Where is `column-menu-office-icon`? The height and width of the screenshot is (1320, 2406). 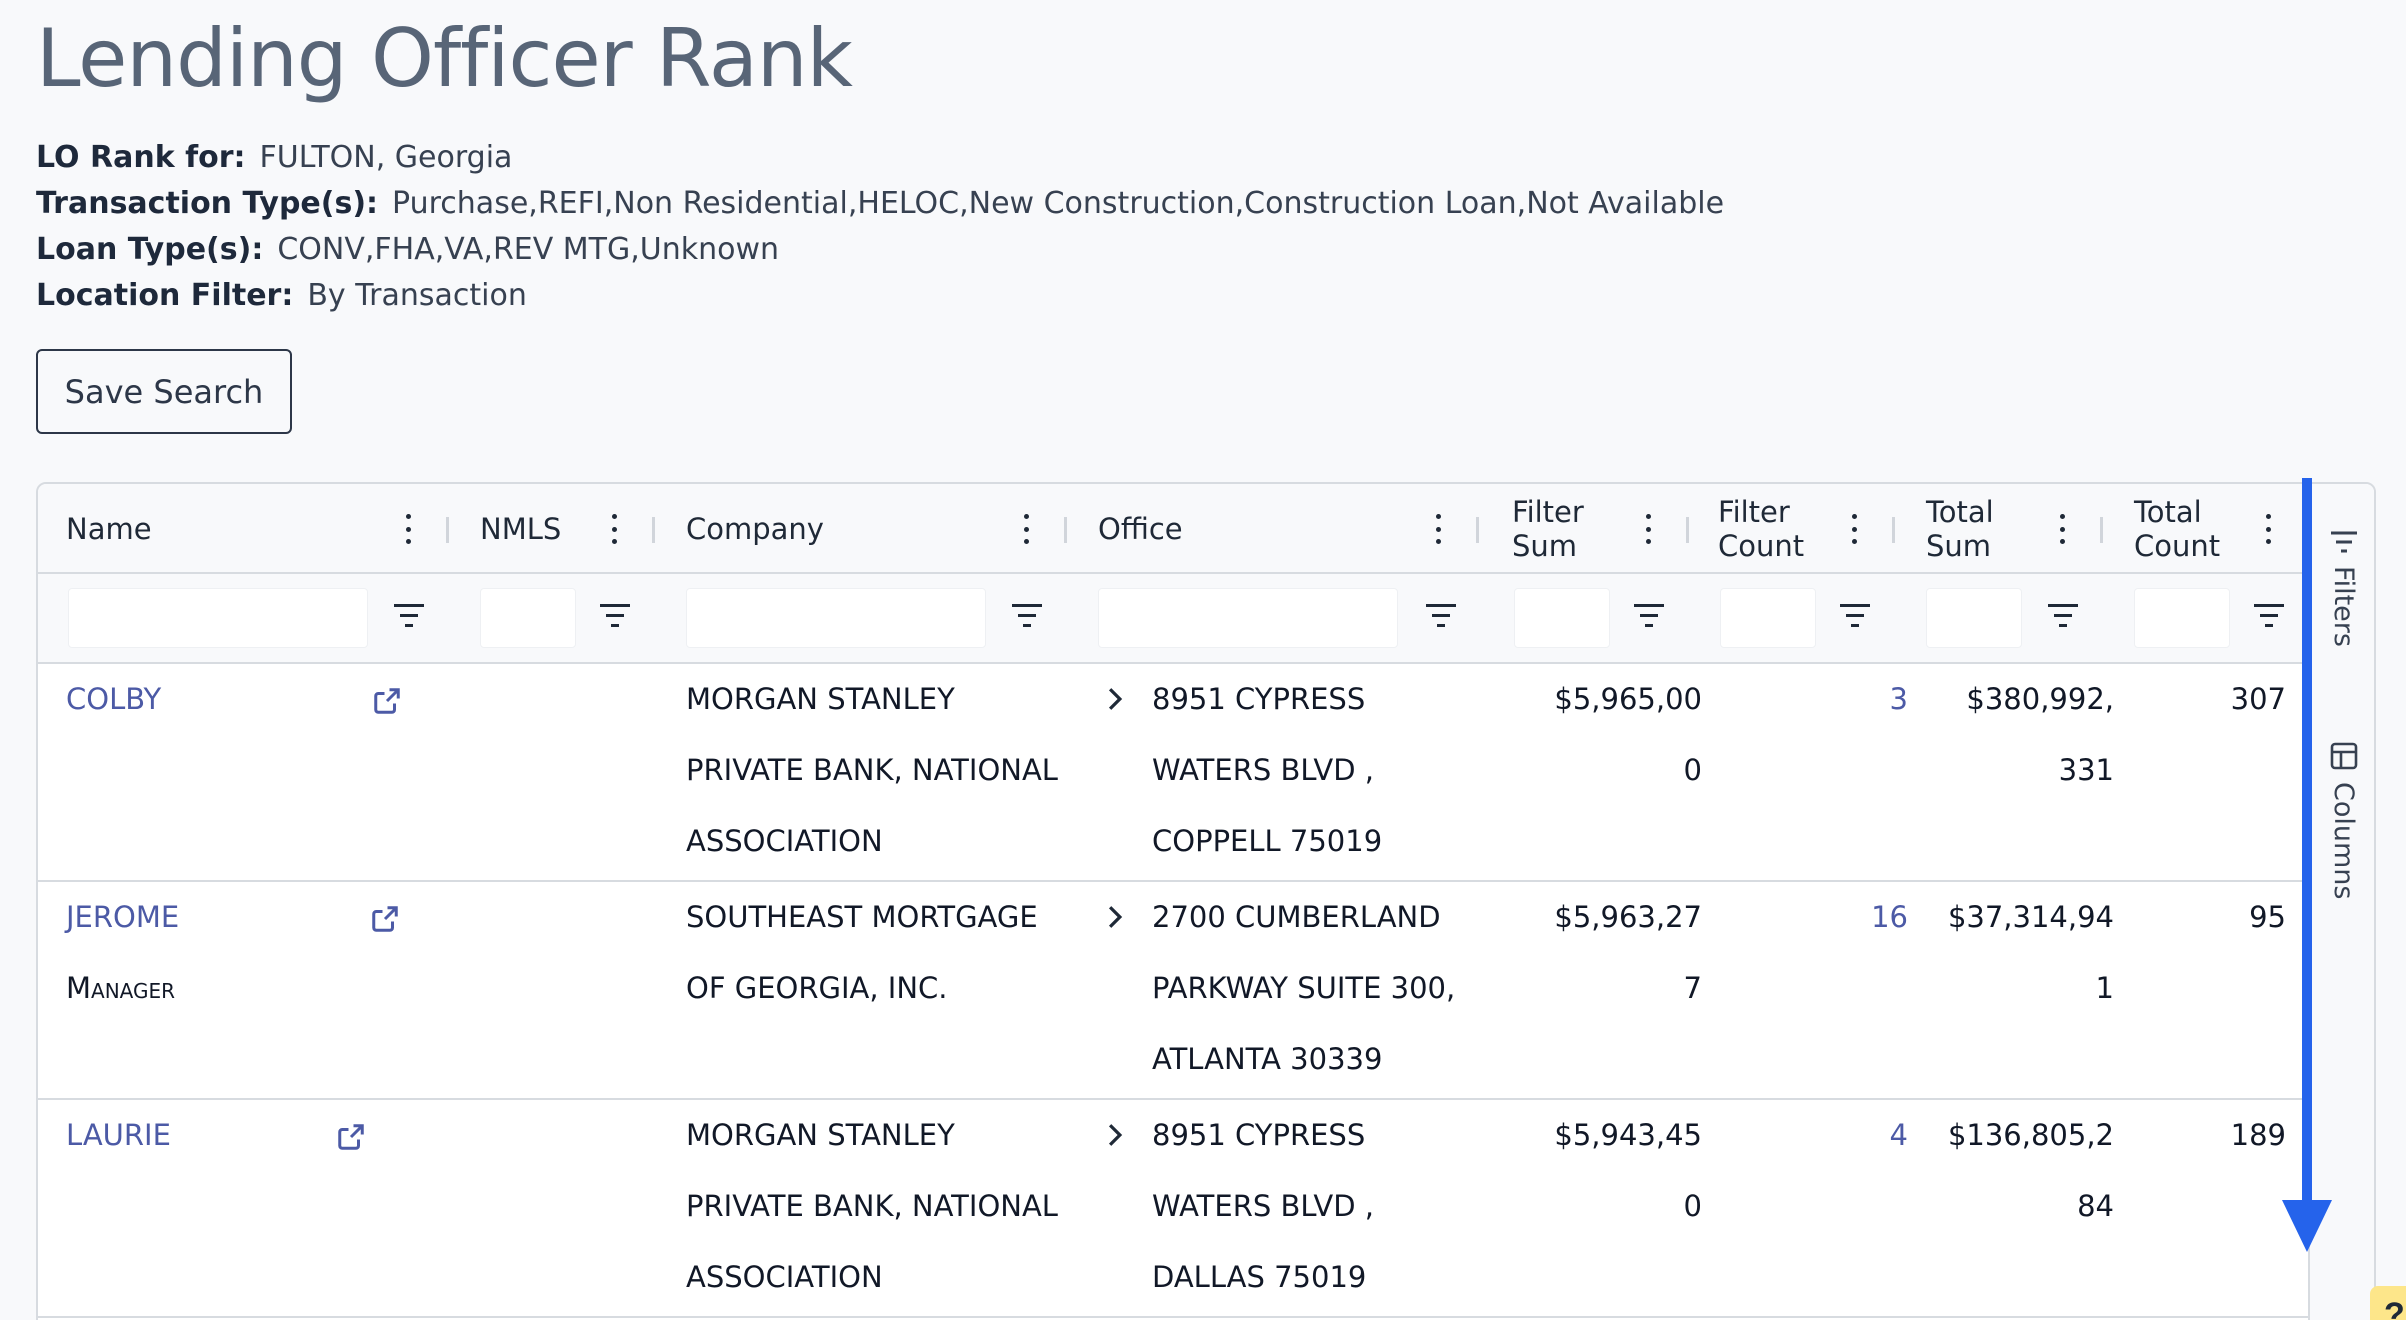
column-menu-office-icon is located at coordinates (1438, 529).